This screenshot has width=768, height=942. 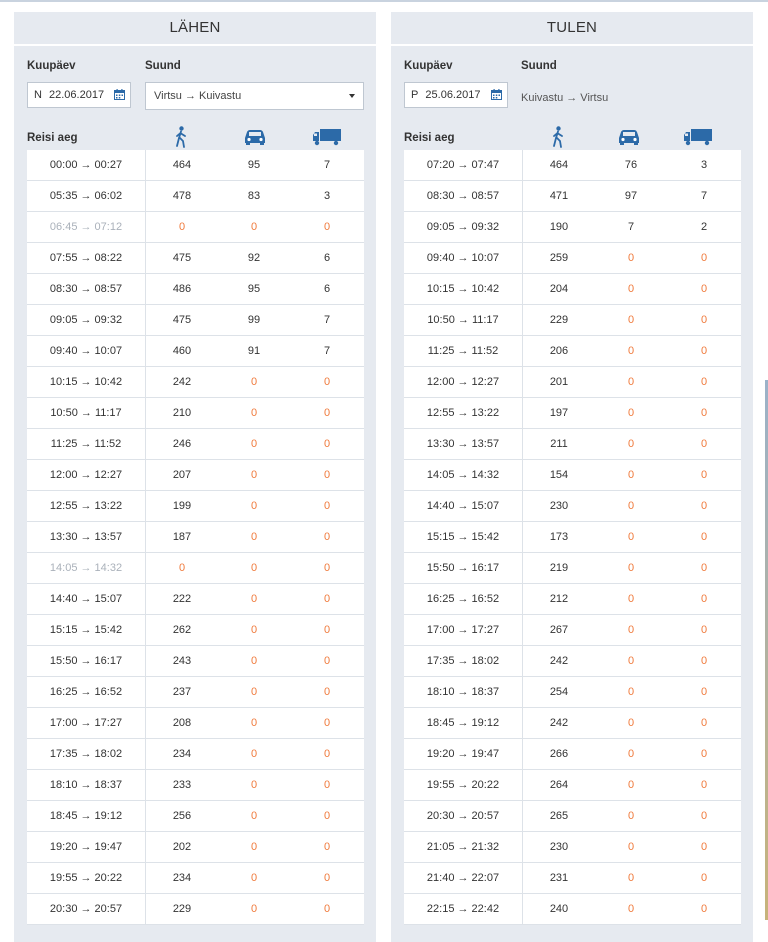 What do you see at coordinates (572, 754) in the screenshot?
I see `table-row: 19:20 → 19:47 266 0 0` at bounding box center [572, 754].